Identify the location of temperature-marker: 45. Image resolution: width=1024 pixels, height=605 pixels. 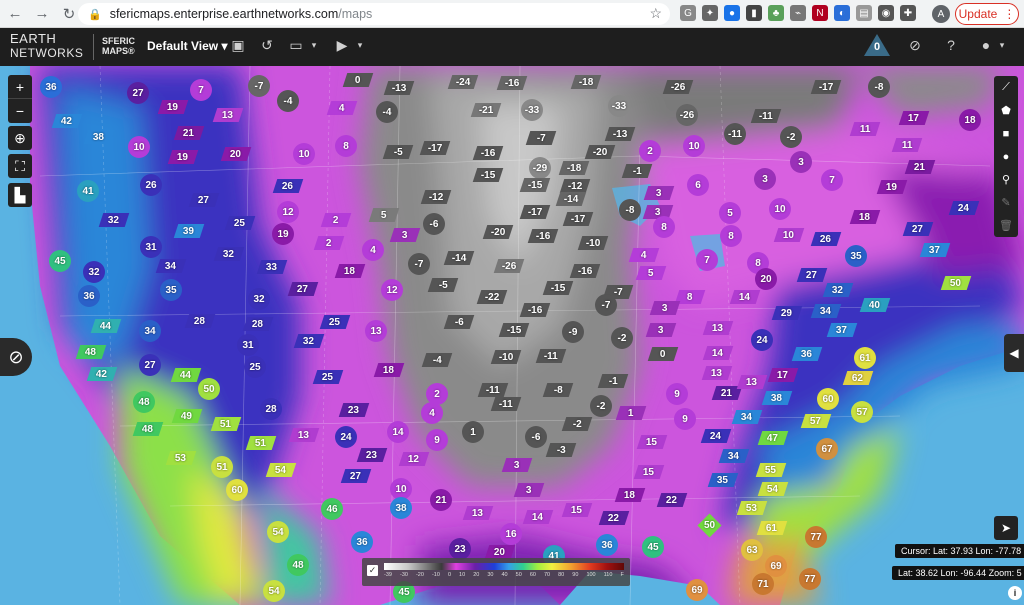
(60, 261).